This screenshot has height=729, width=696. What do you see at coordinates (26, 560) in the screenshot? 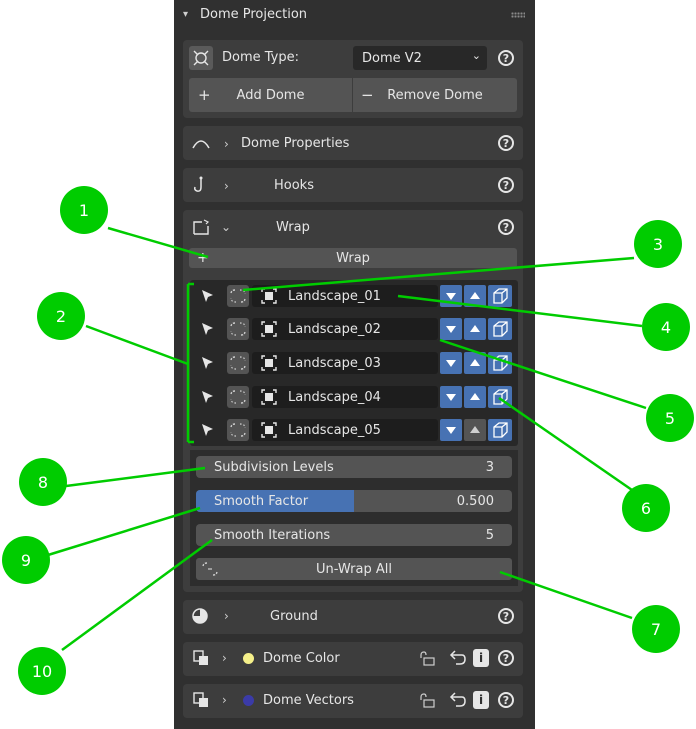
I see `callout-9: 9` at bounding box center [26, 560].